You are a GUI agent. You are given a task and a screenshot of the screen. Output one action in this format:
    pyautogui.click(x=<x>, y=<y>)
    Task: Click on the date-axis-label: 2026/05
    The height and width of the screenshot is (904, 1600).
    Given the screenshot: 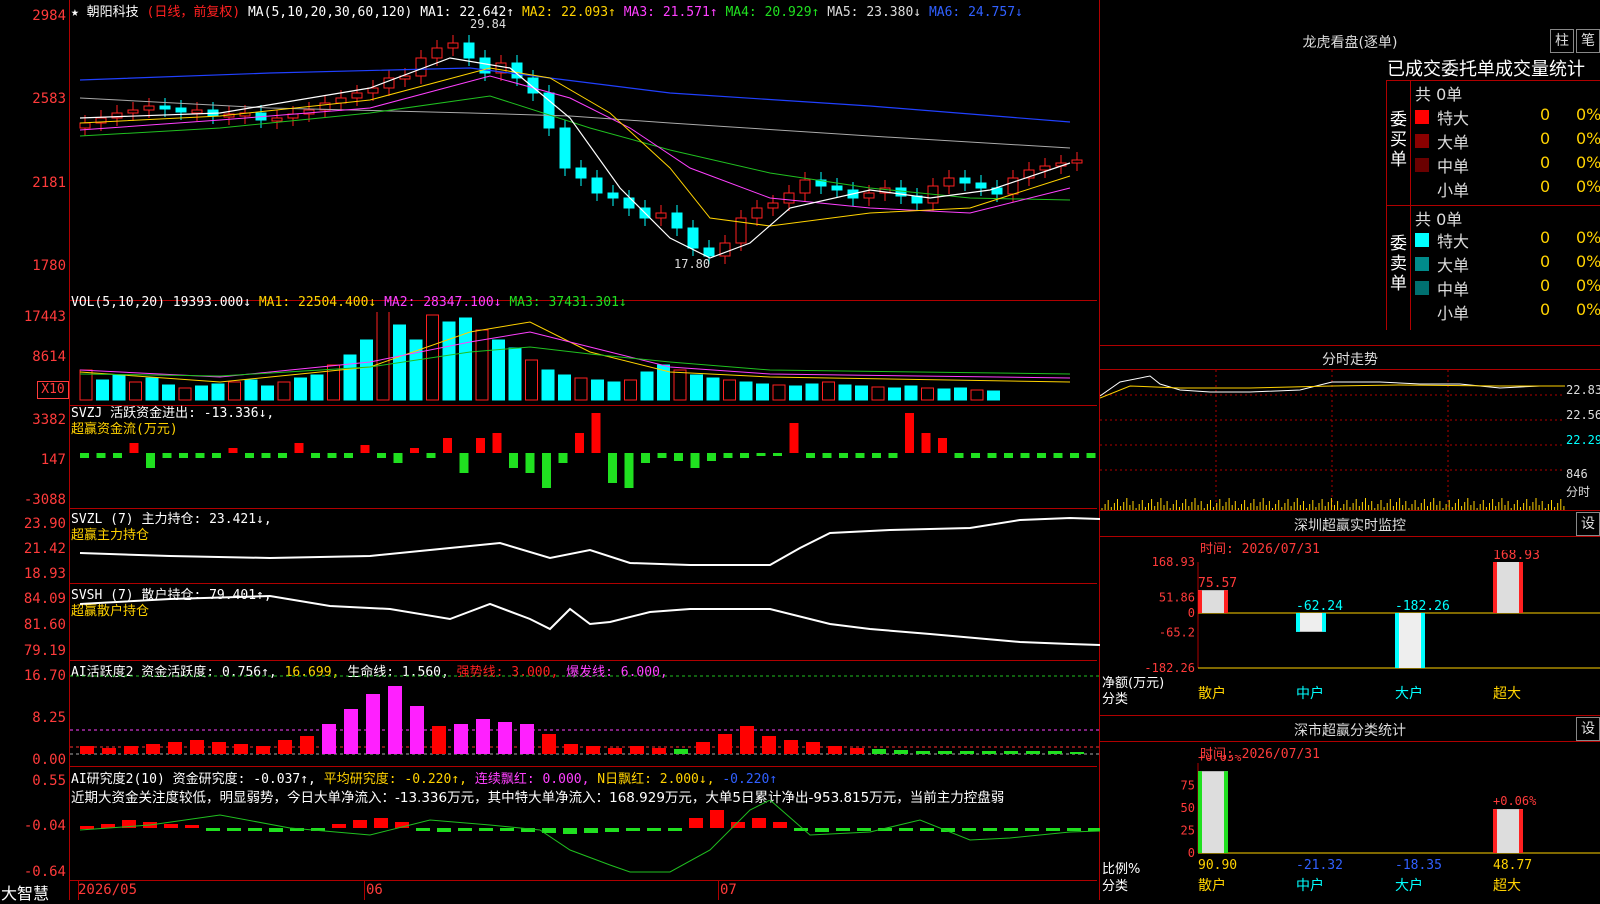 What is the action you would take?
    pyautogui.click(x=108, y=890)
    